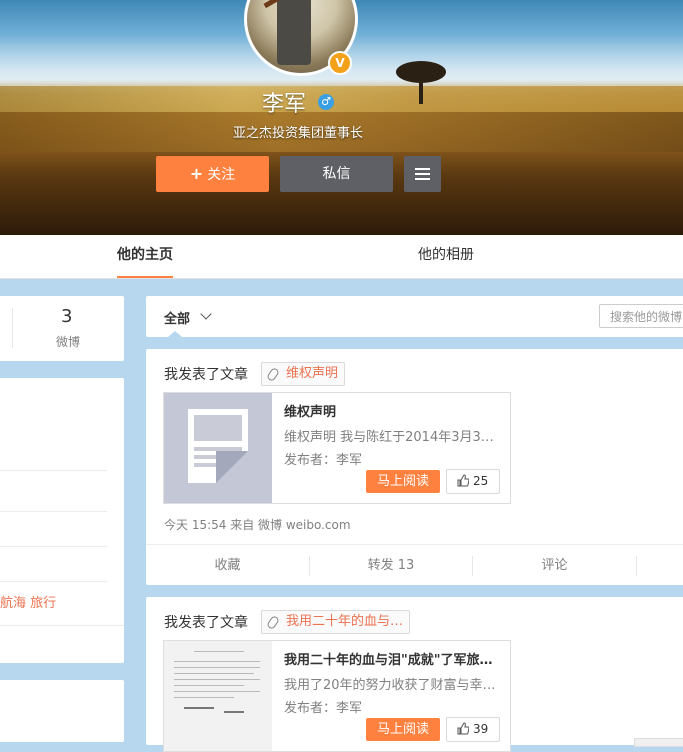 The height and width of the screenshot is (752, 683). Describe the element at coordinates (422, 174) in the screenshot. I see `more-menu-button` at that location.